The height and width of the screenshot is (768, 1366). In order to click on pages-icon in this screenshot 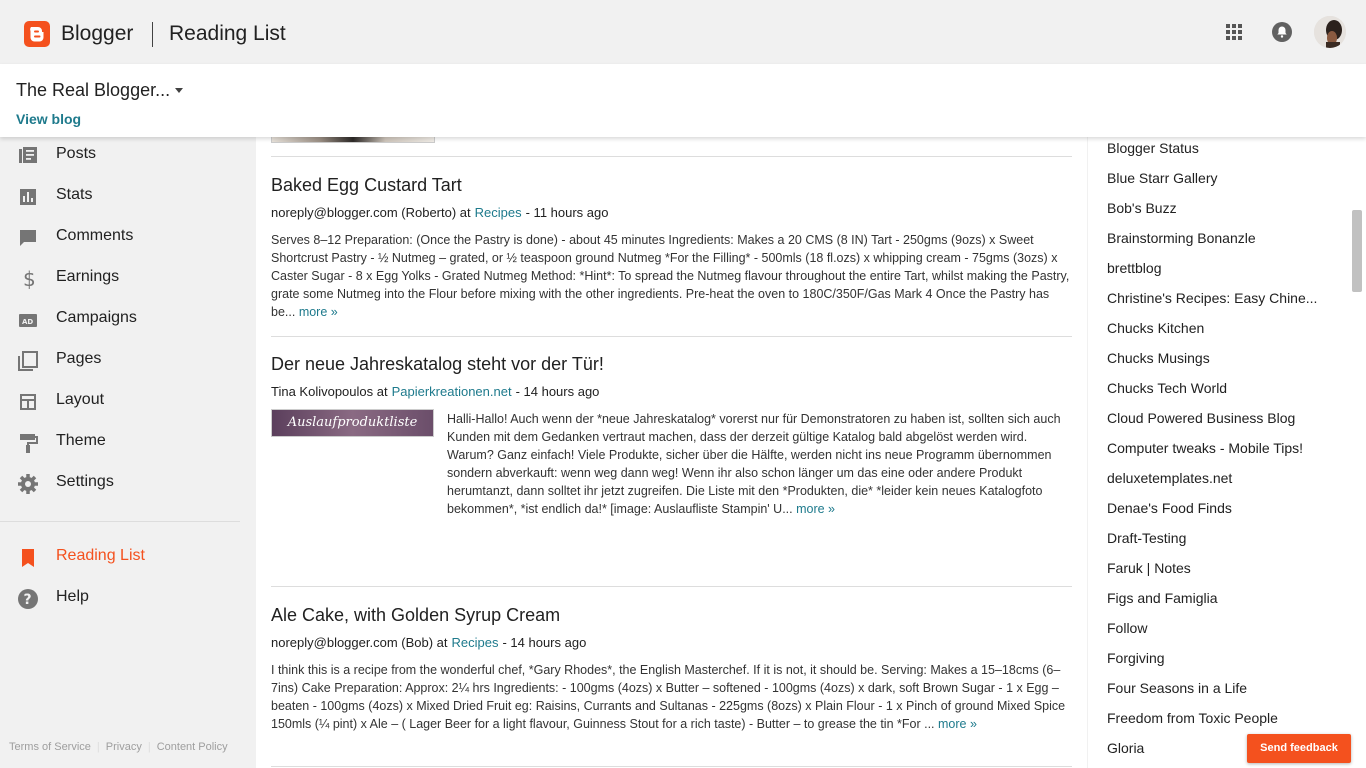, I will do `click(28, 361)`.